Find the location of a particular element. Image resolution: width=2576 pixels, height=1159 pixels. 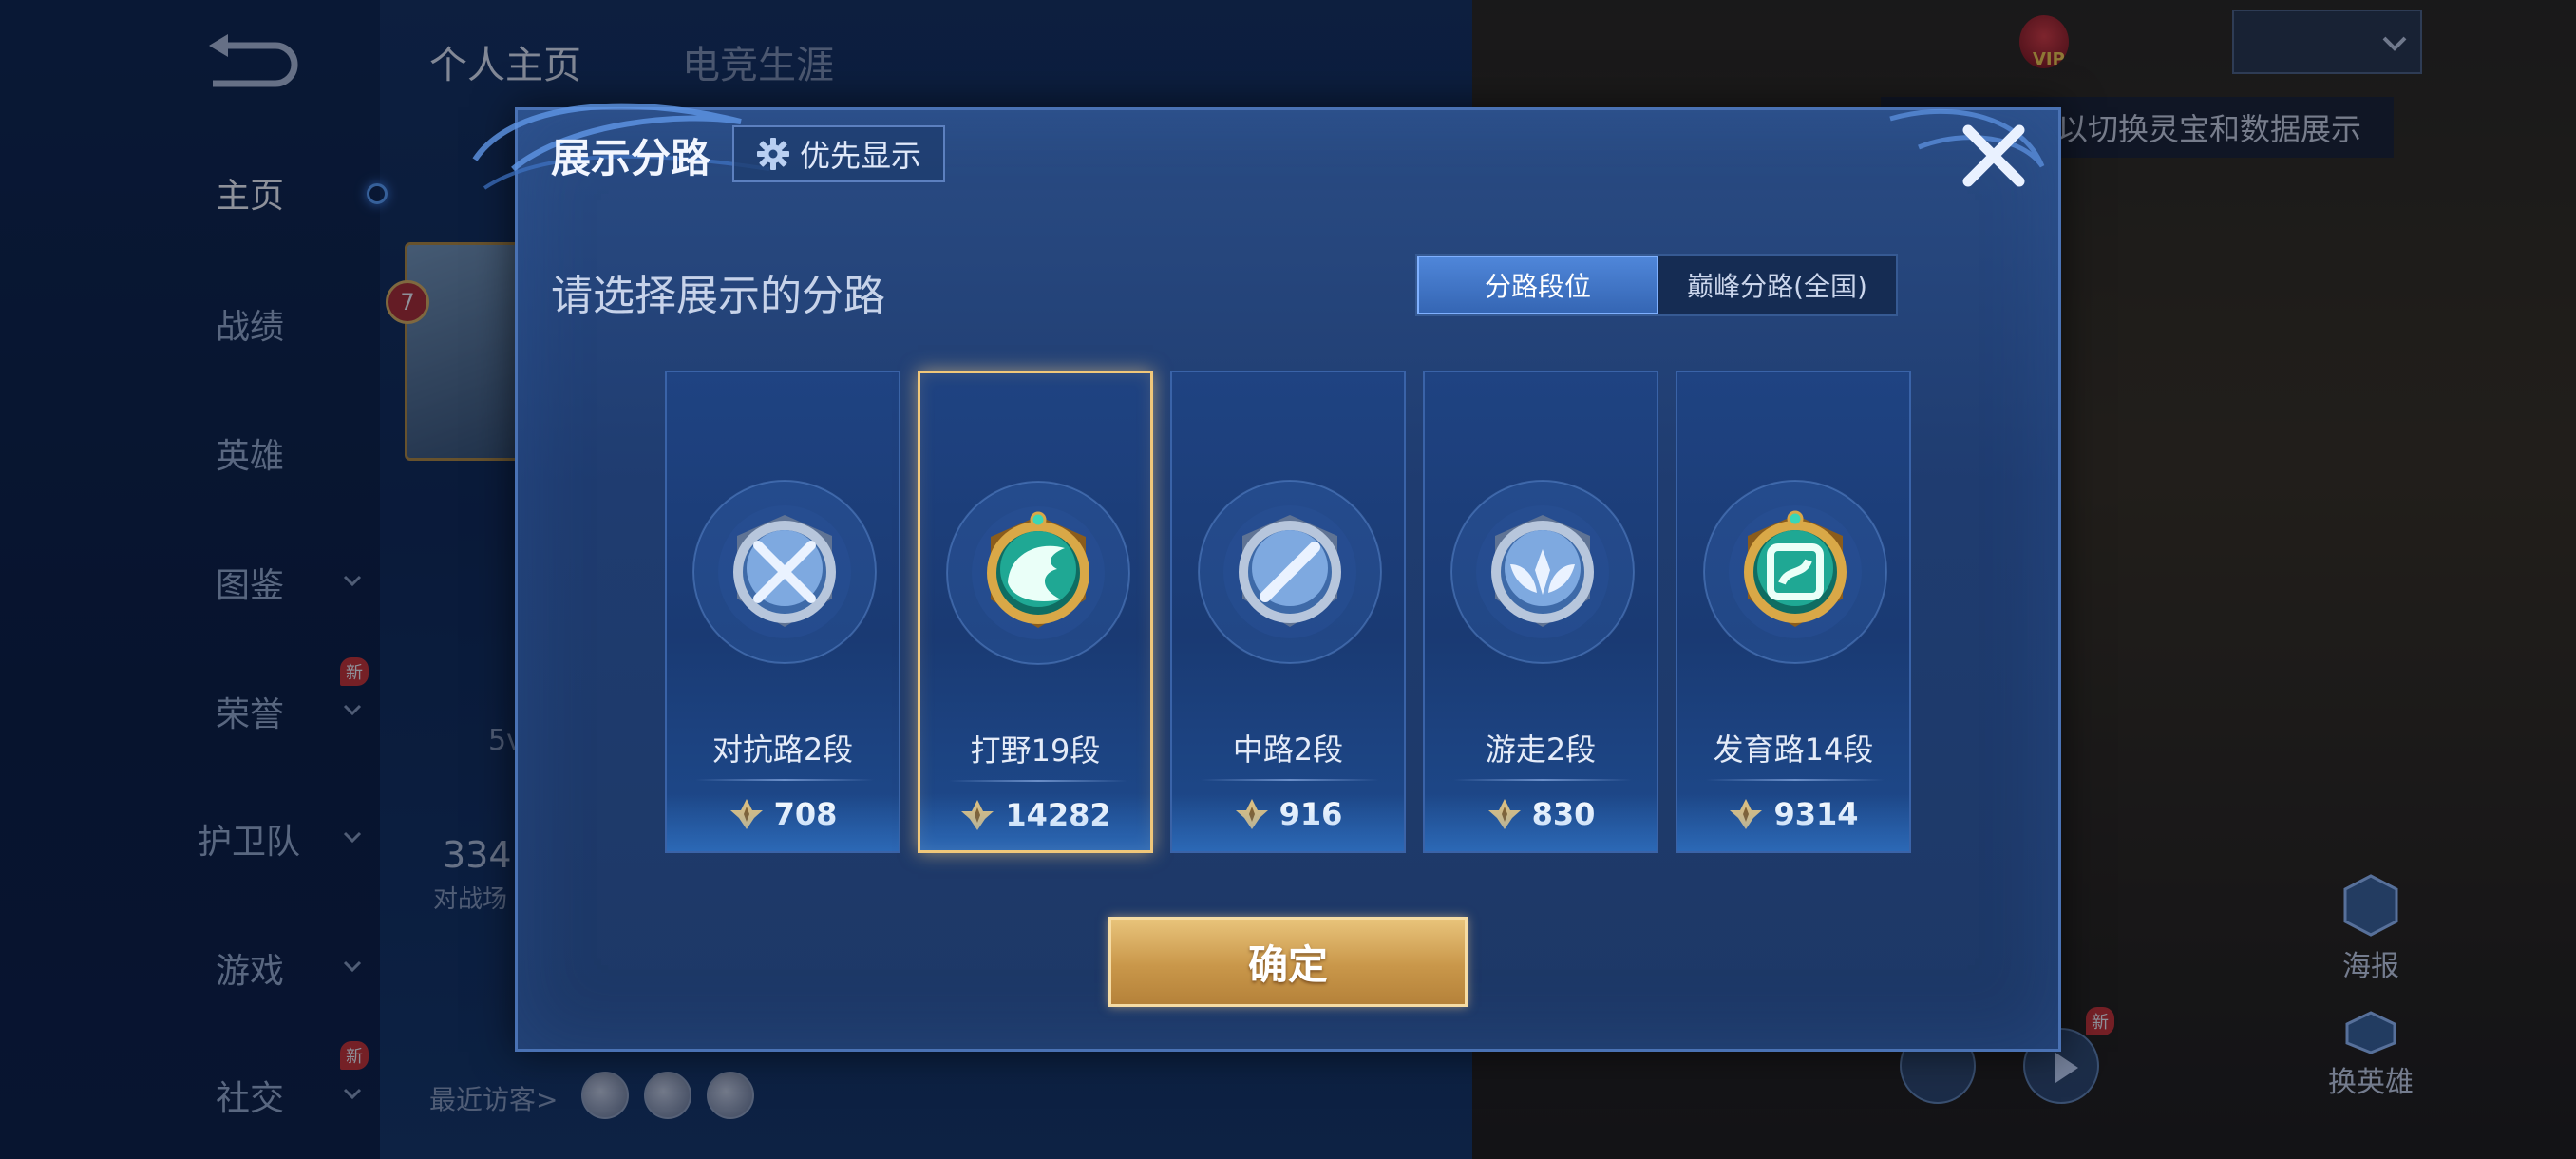

lane-score: 708 is located at coordinates (783, 814).